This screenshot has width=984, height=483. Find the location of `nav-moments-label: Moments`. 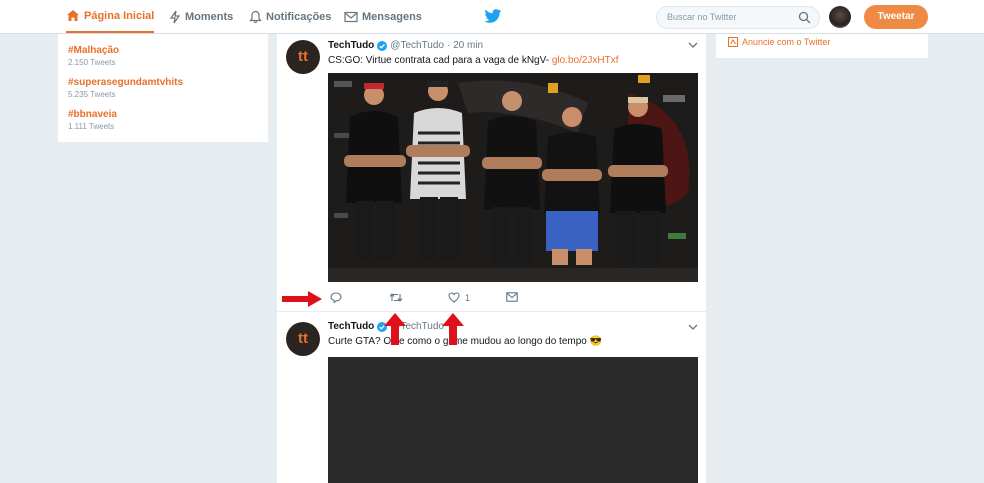

nav-moments-label: Moments is located at coordinates (209, 17).